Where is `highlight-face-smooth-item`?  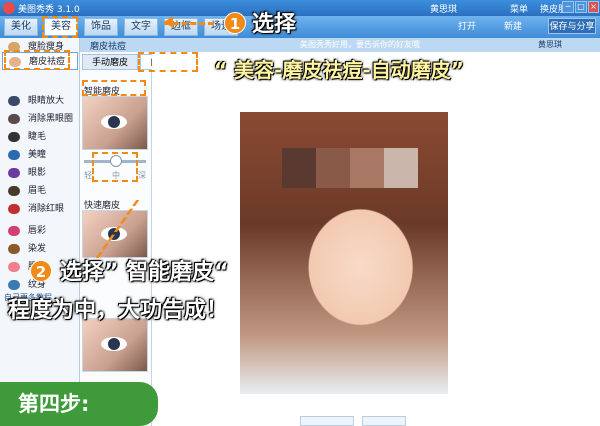 highlight-face-smooth-item is located at coordinates (37, 60).